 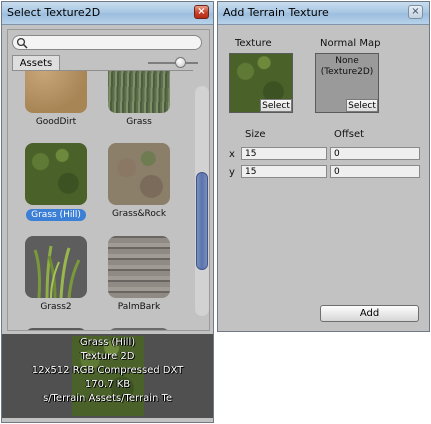 I want to click on asset-item-grass: Grass, so click(x=139, y=99).